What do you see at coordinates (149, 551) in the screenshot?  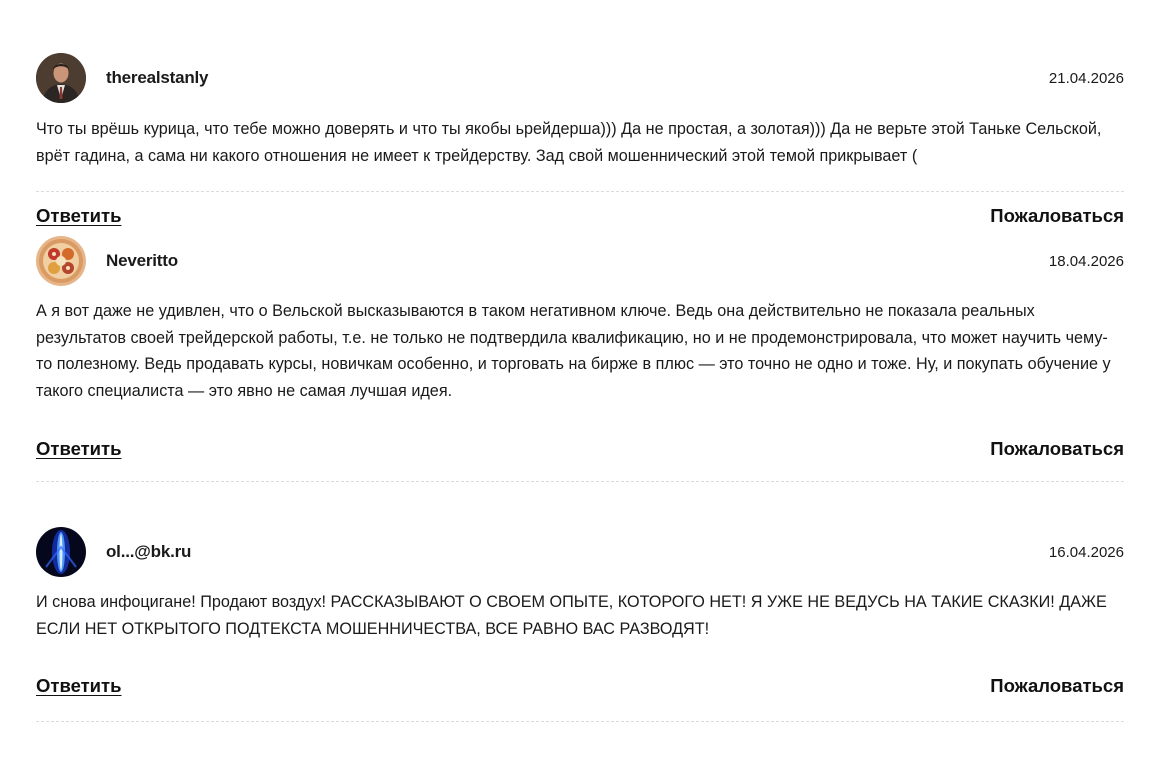 I see `comment-author: ol...@bk.ru` at bounding box center [149, 551].